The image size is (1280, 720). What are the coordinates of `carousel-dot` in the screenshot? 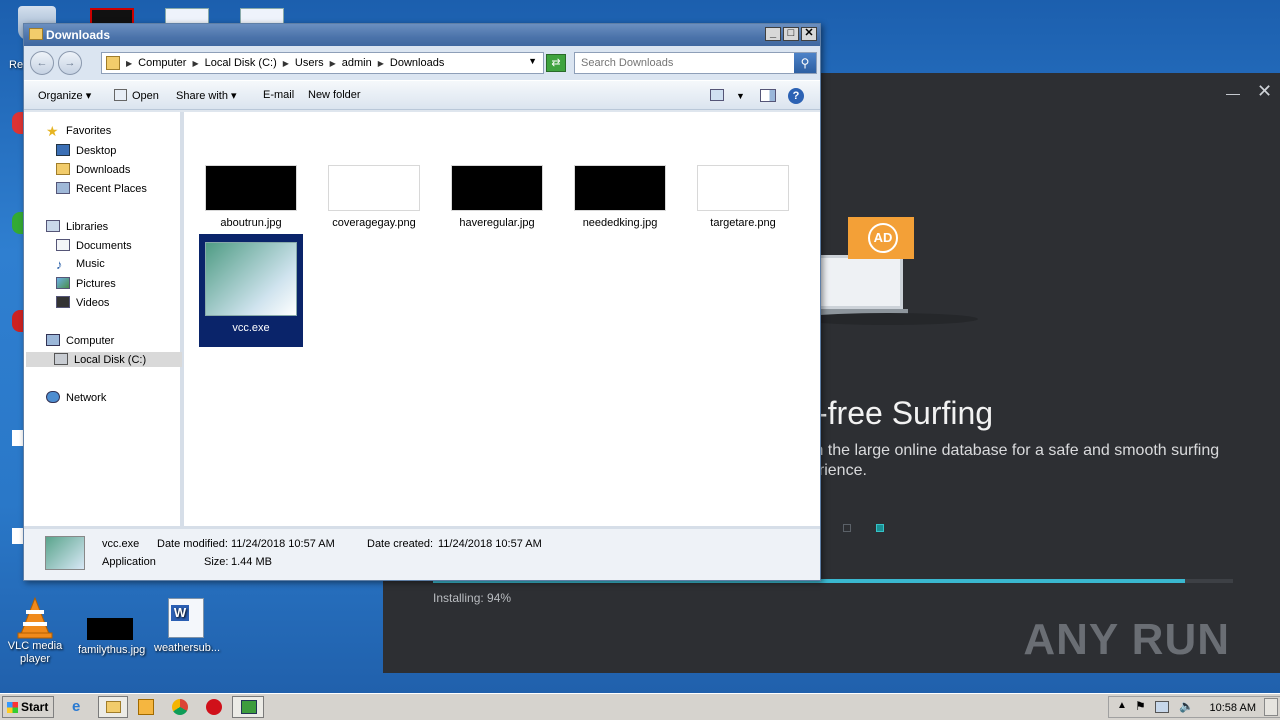 It's located at (847, 528).